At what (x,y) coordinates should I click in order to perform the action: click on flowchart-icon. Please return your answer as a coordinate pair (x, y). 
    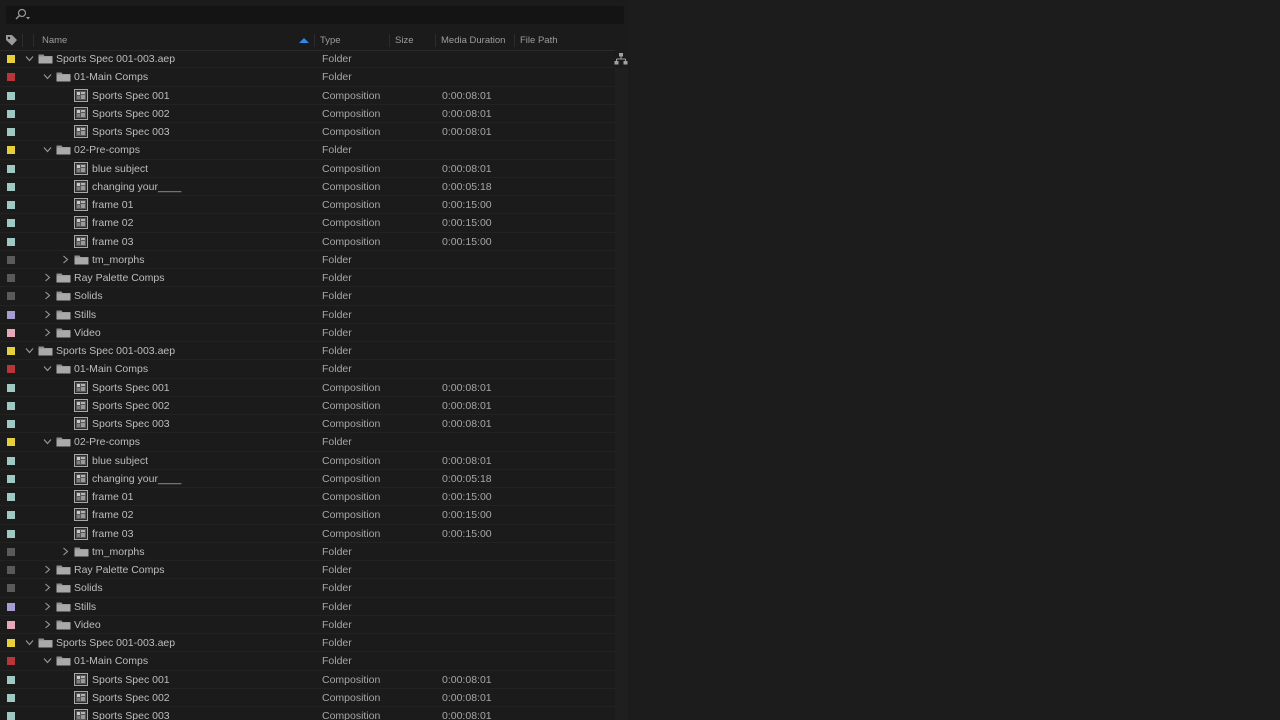
    Looking at the image, I should click on (621, 59).